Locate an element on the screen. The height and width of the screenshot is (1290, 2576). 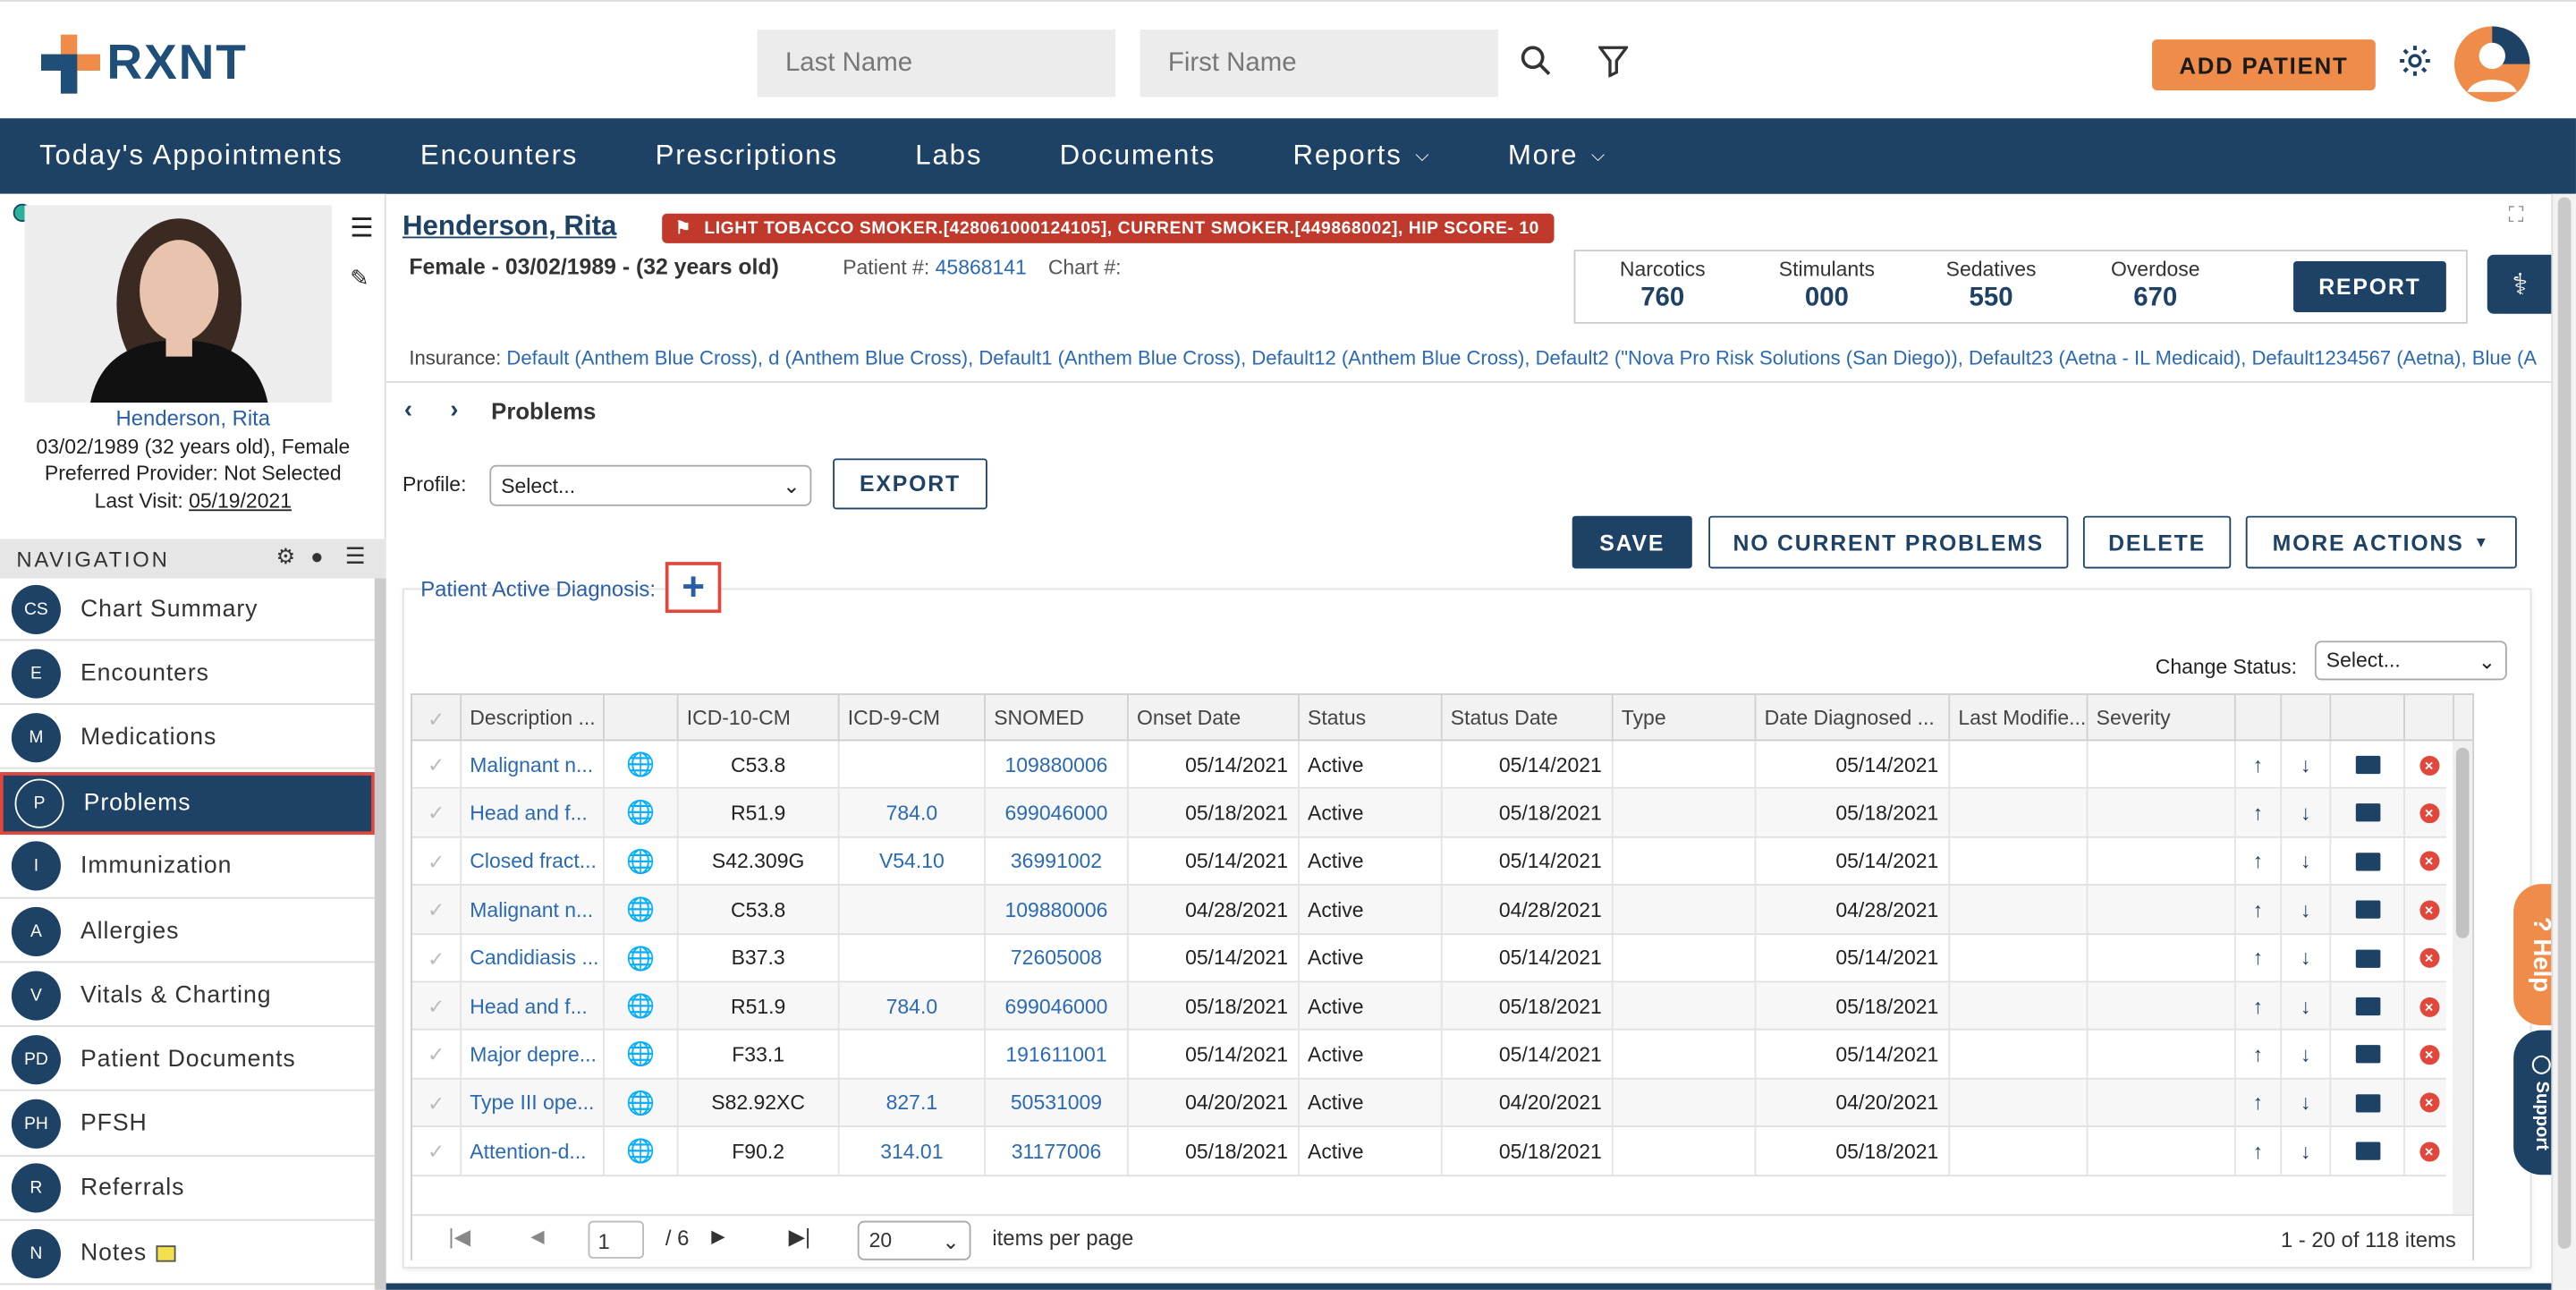
icd9-cell: 314.01 is located at coordinates (913, 1151).